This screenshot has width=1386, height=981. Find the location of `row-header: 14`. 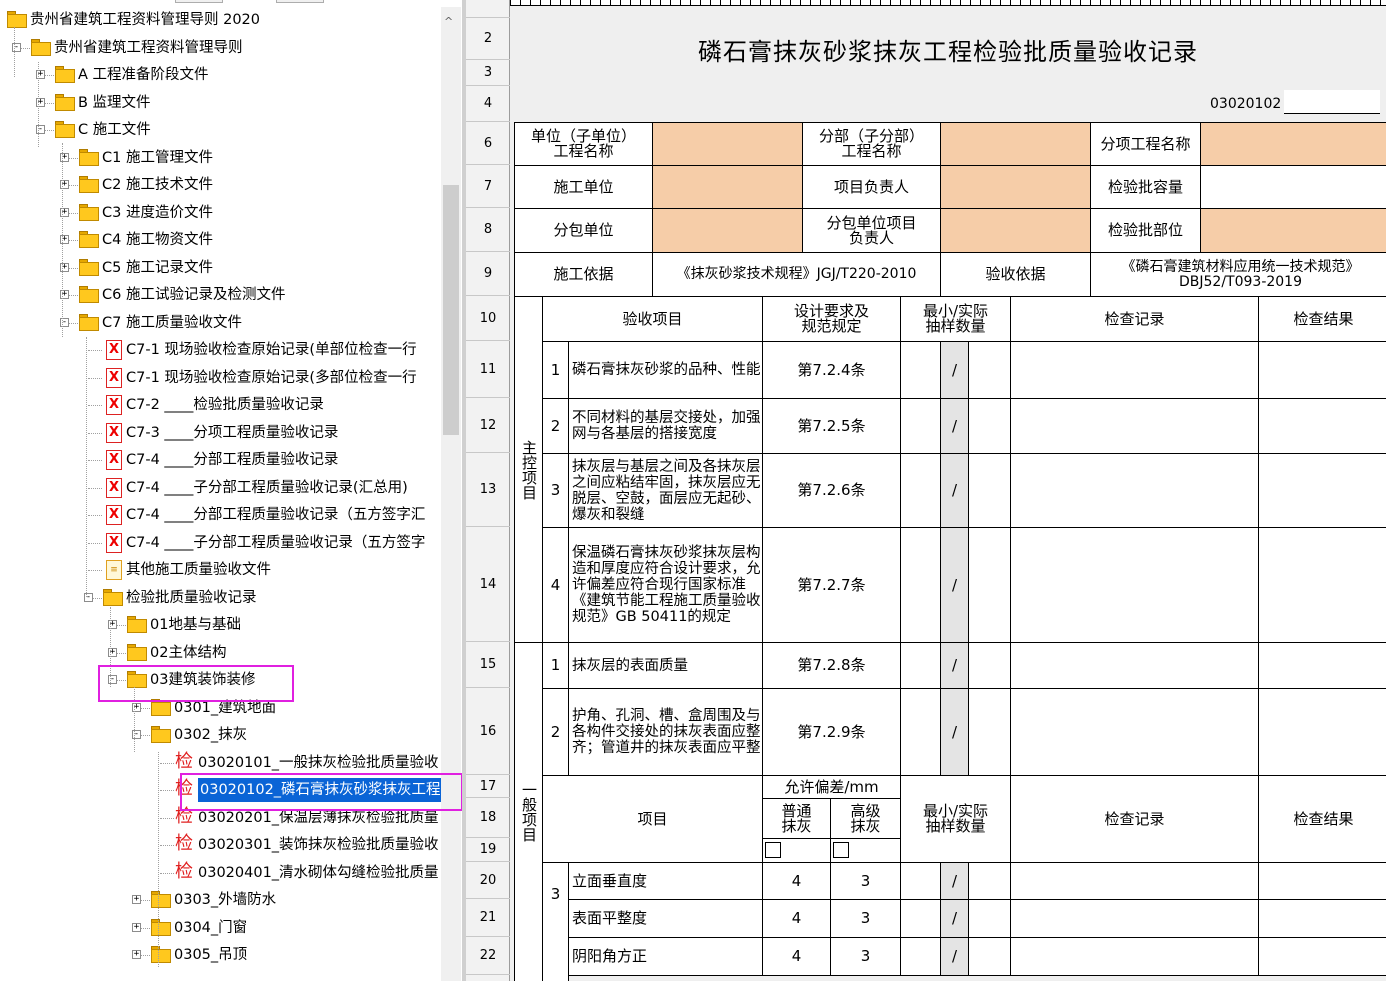

row-header: 14 is located at coordinates (488, 584).